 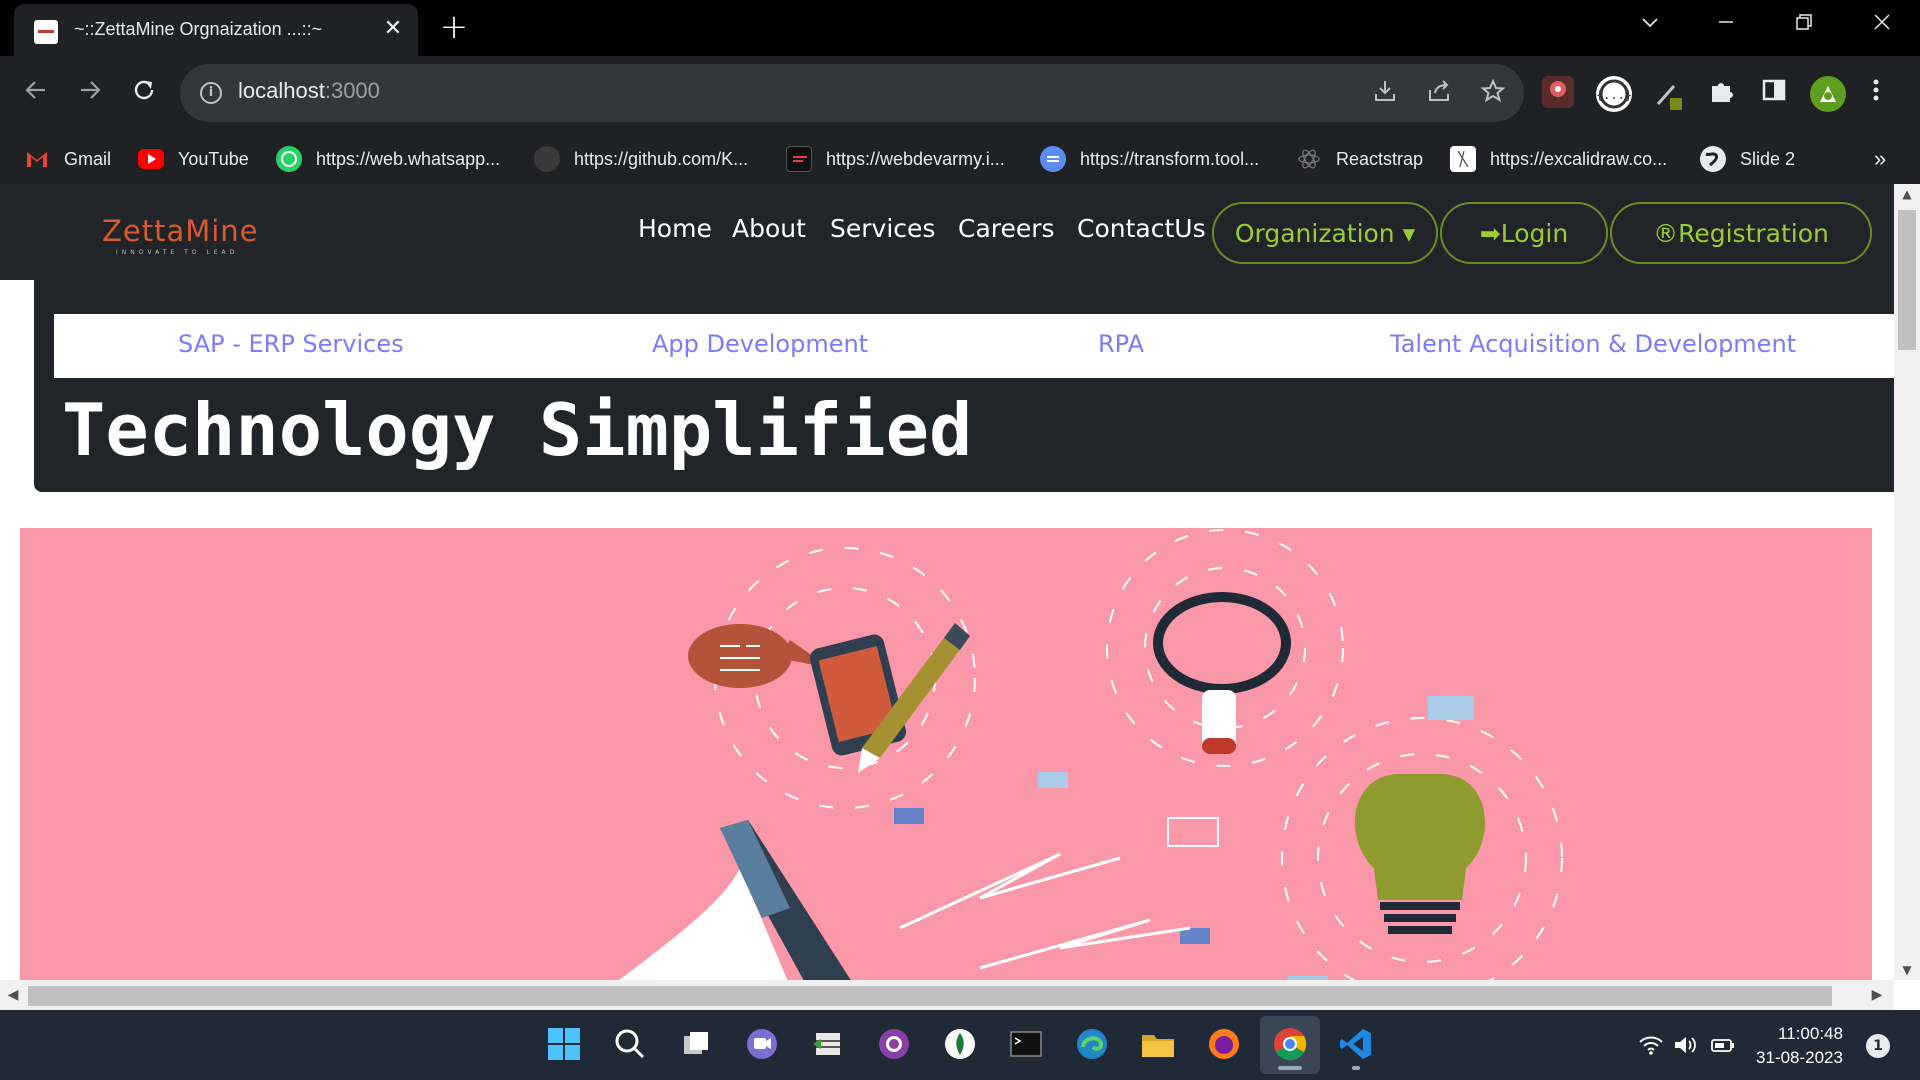 What do you see at coordinates (144, 94) in the screenshot?
I see `reload-icon` at bounding box center [144, 94].